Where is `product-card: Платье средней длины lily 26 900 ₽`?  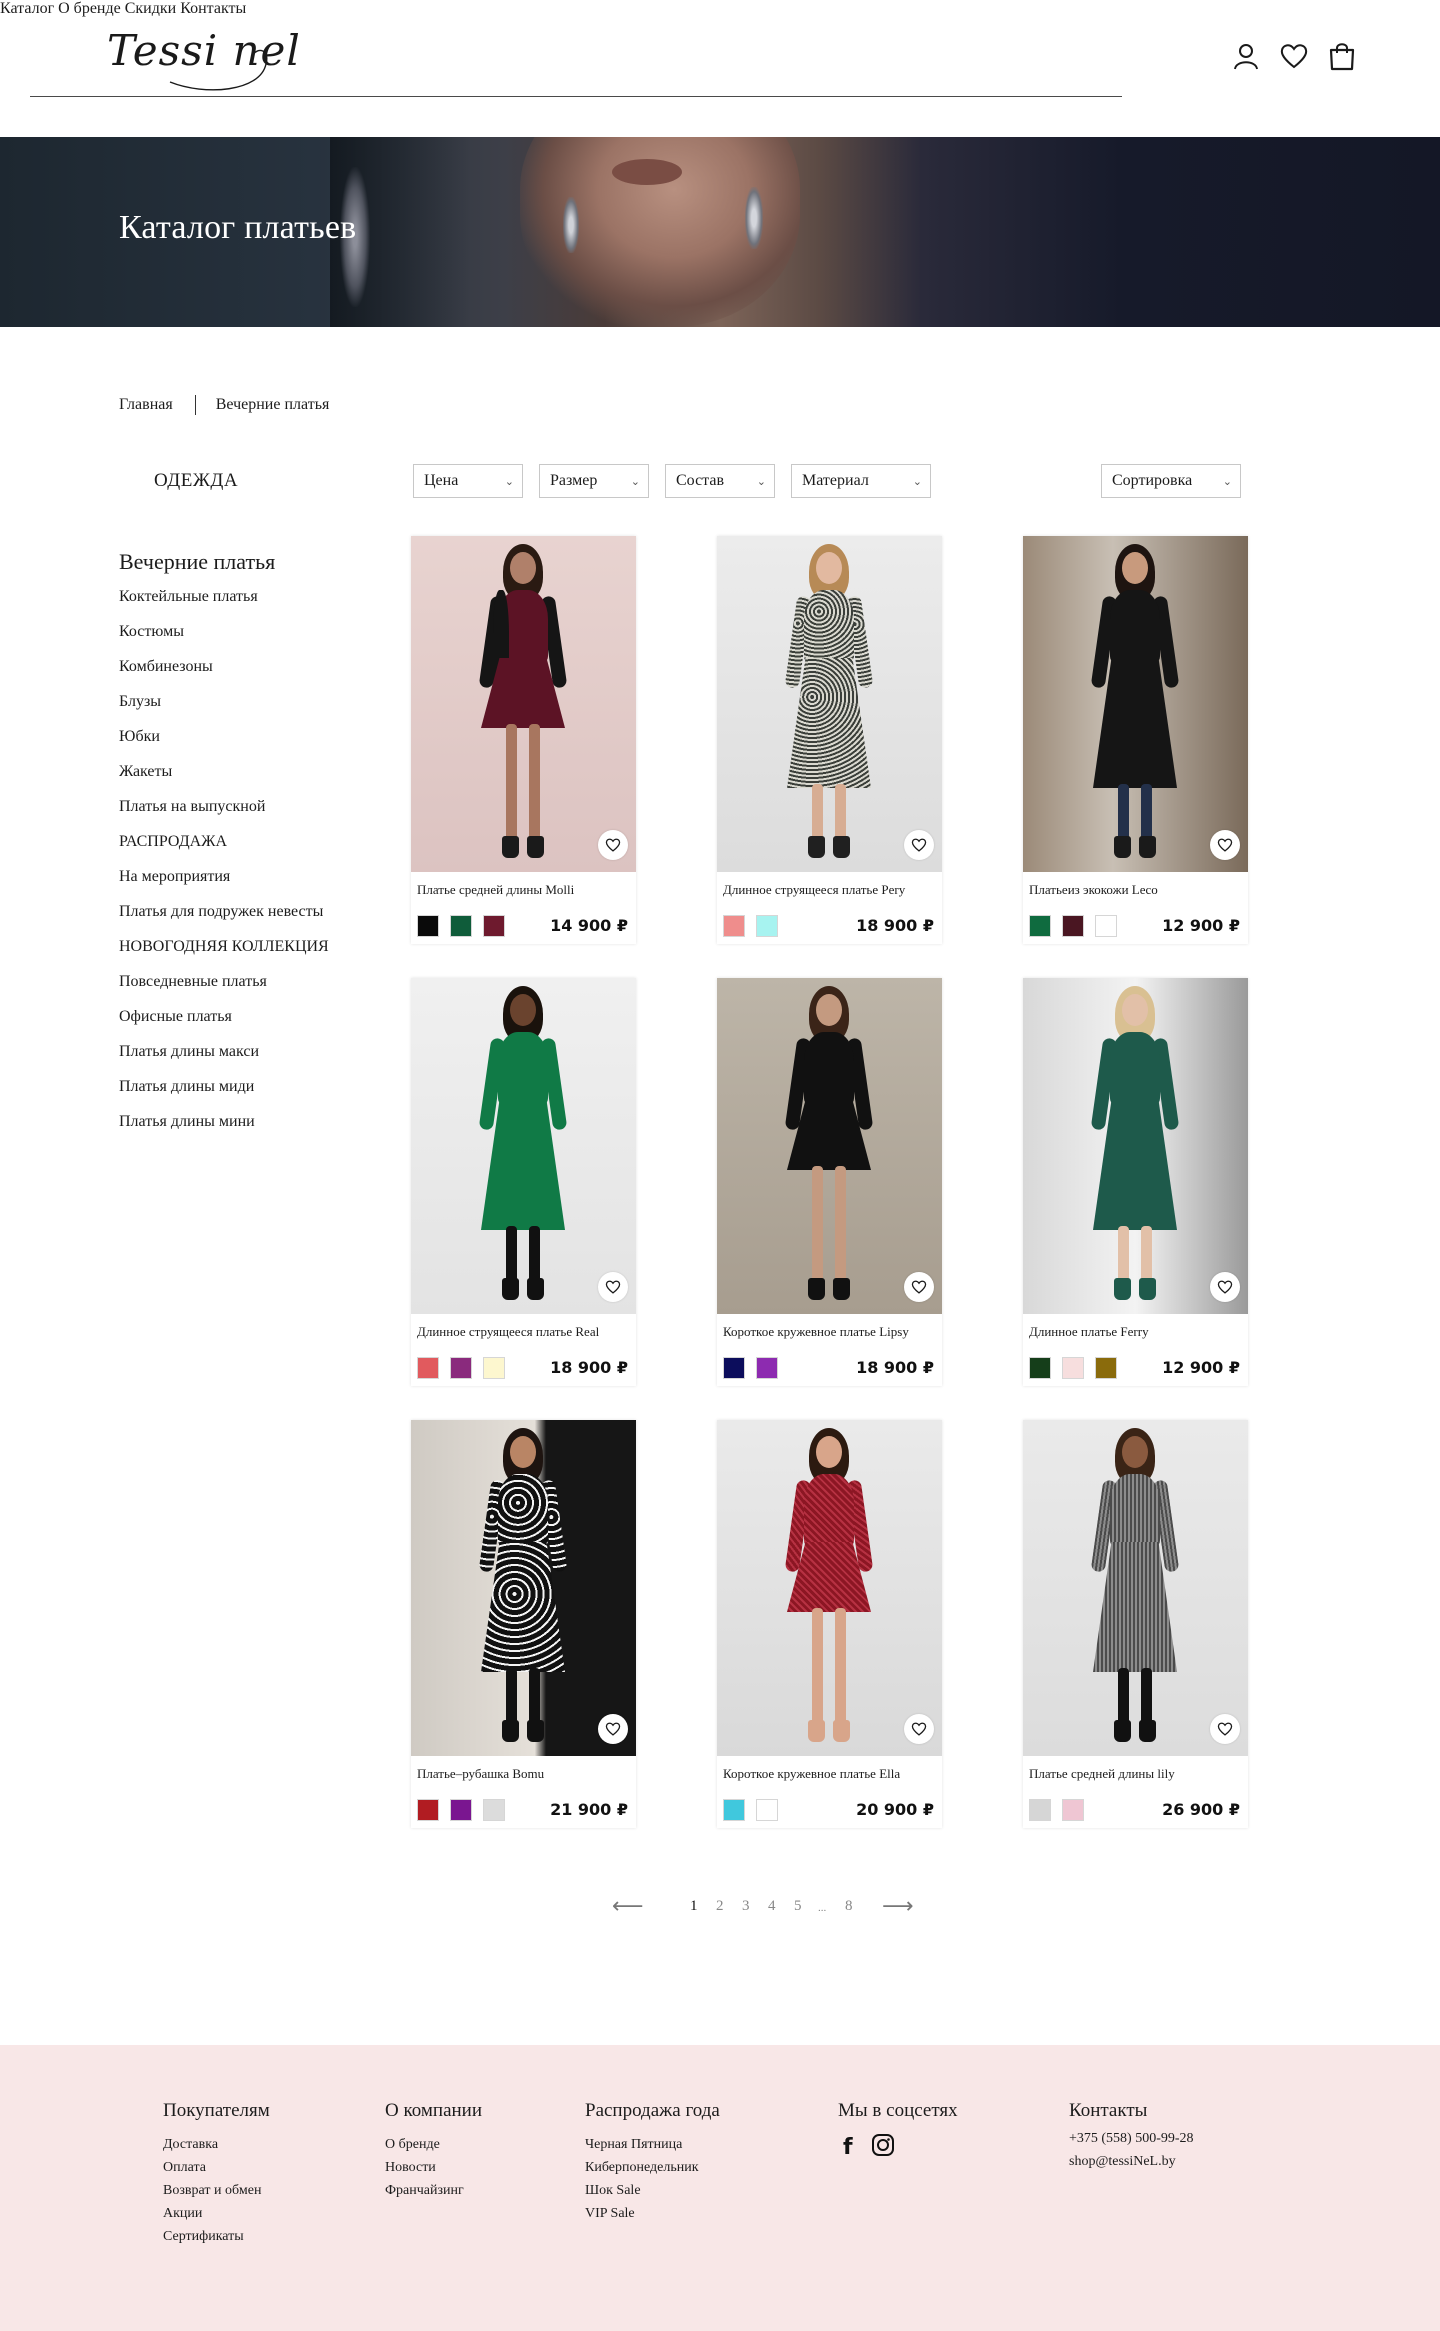 product-card: Платье средней длины lily 26 900 ₽ is located at coordinates (1135, 1624).